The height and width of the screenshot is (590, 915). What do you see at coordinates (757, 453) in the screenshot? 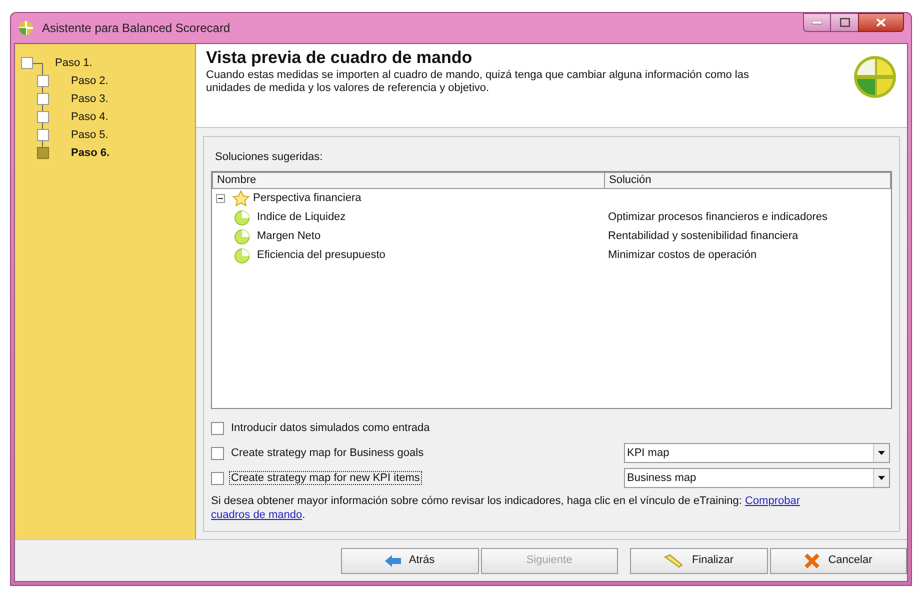
I see `map-dropdown: KPI map` at bounding box center [757, 453].